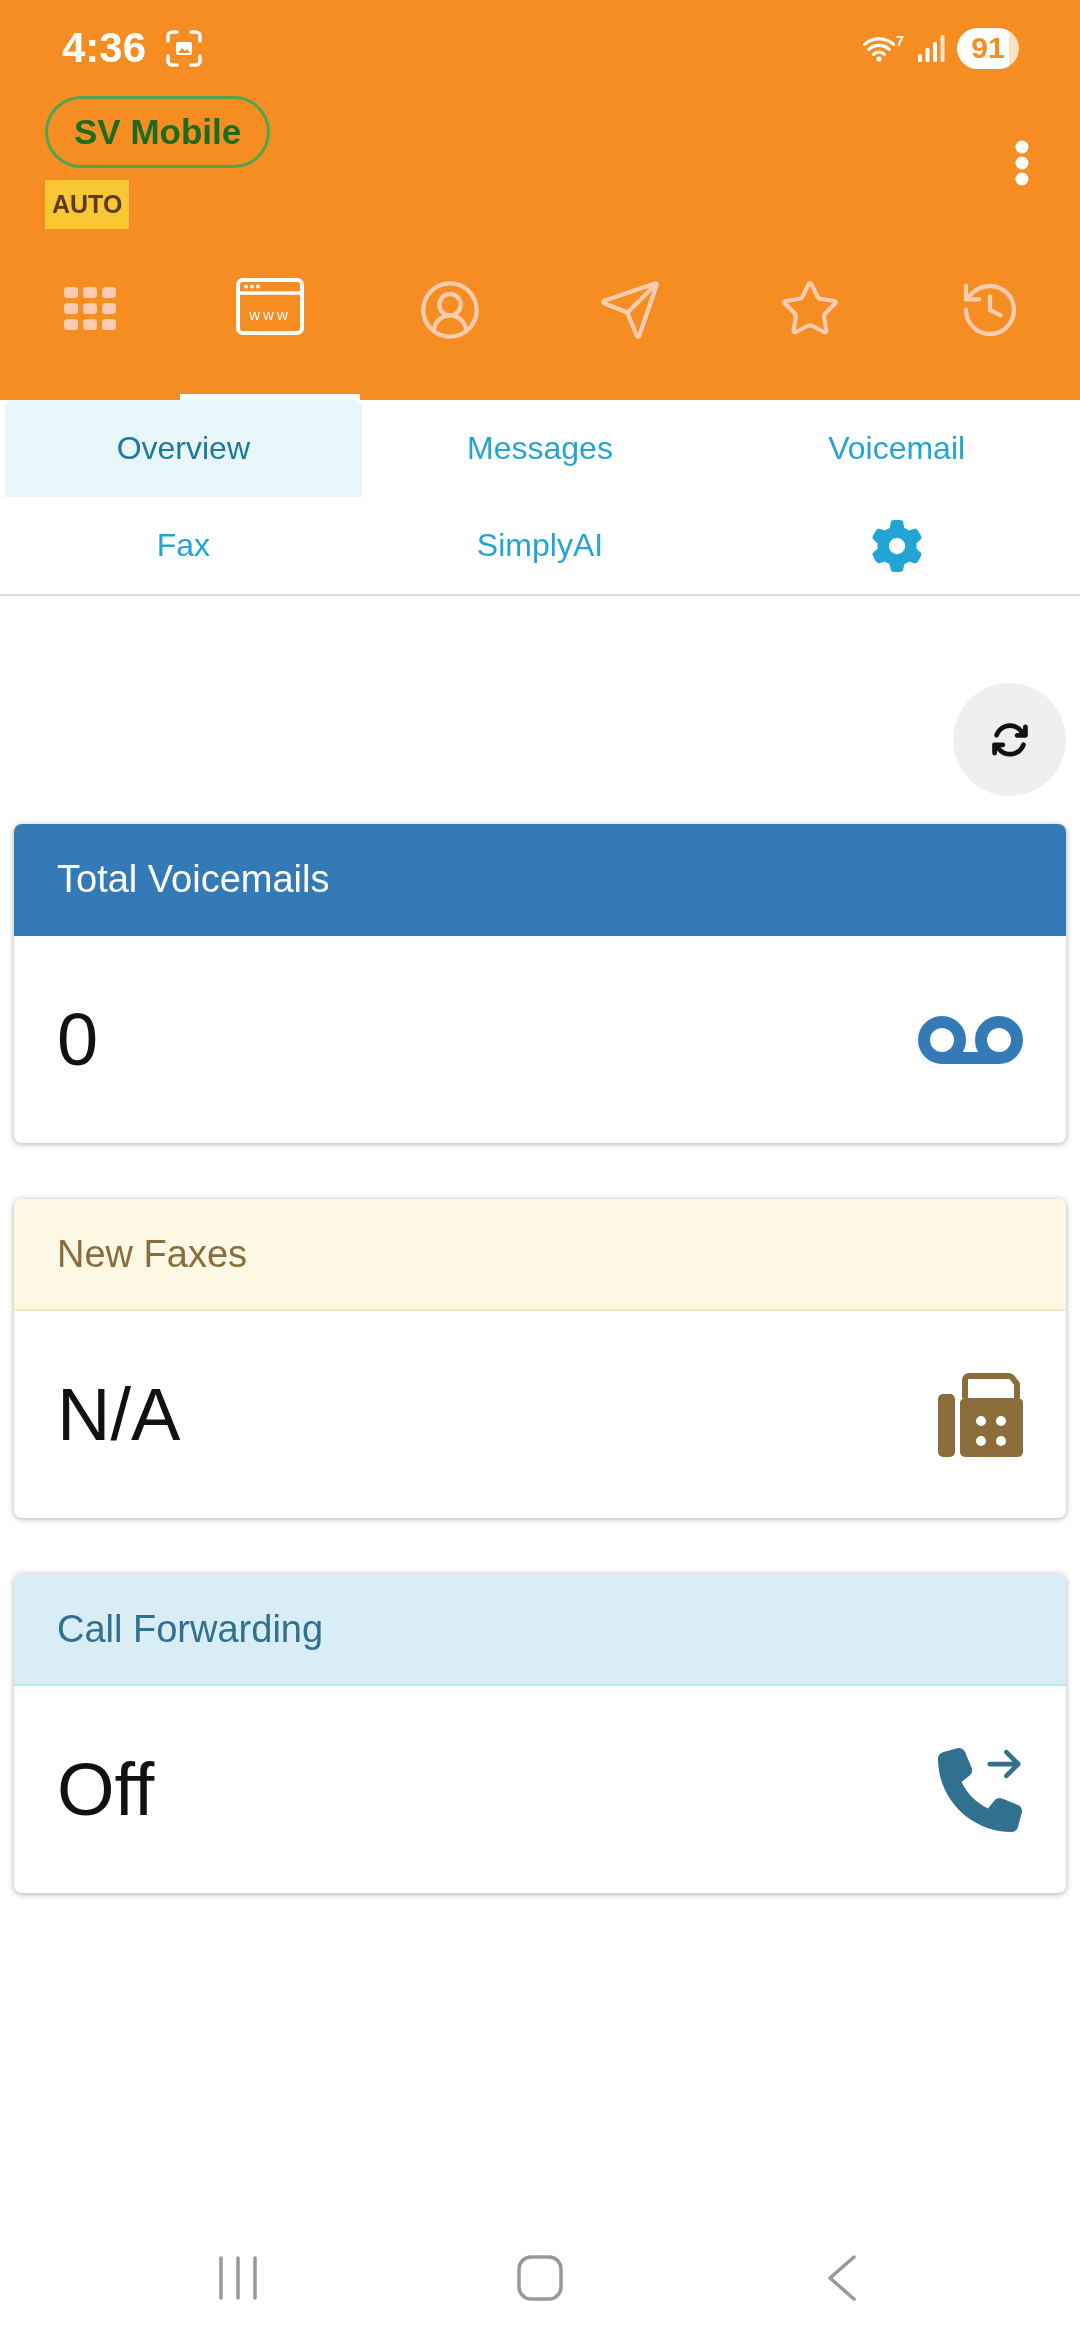 The height and width of the screenshot is (2340, 1080). Describe the element at coordinates (106, 1789) in the screenshot. I see `card-value: Off` at that location.